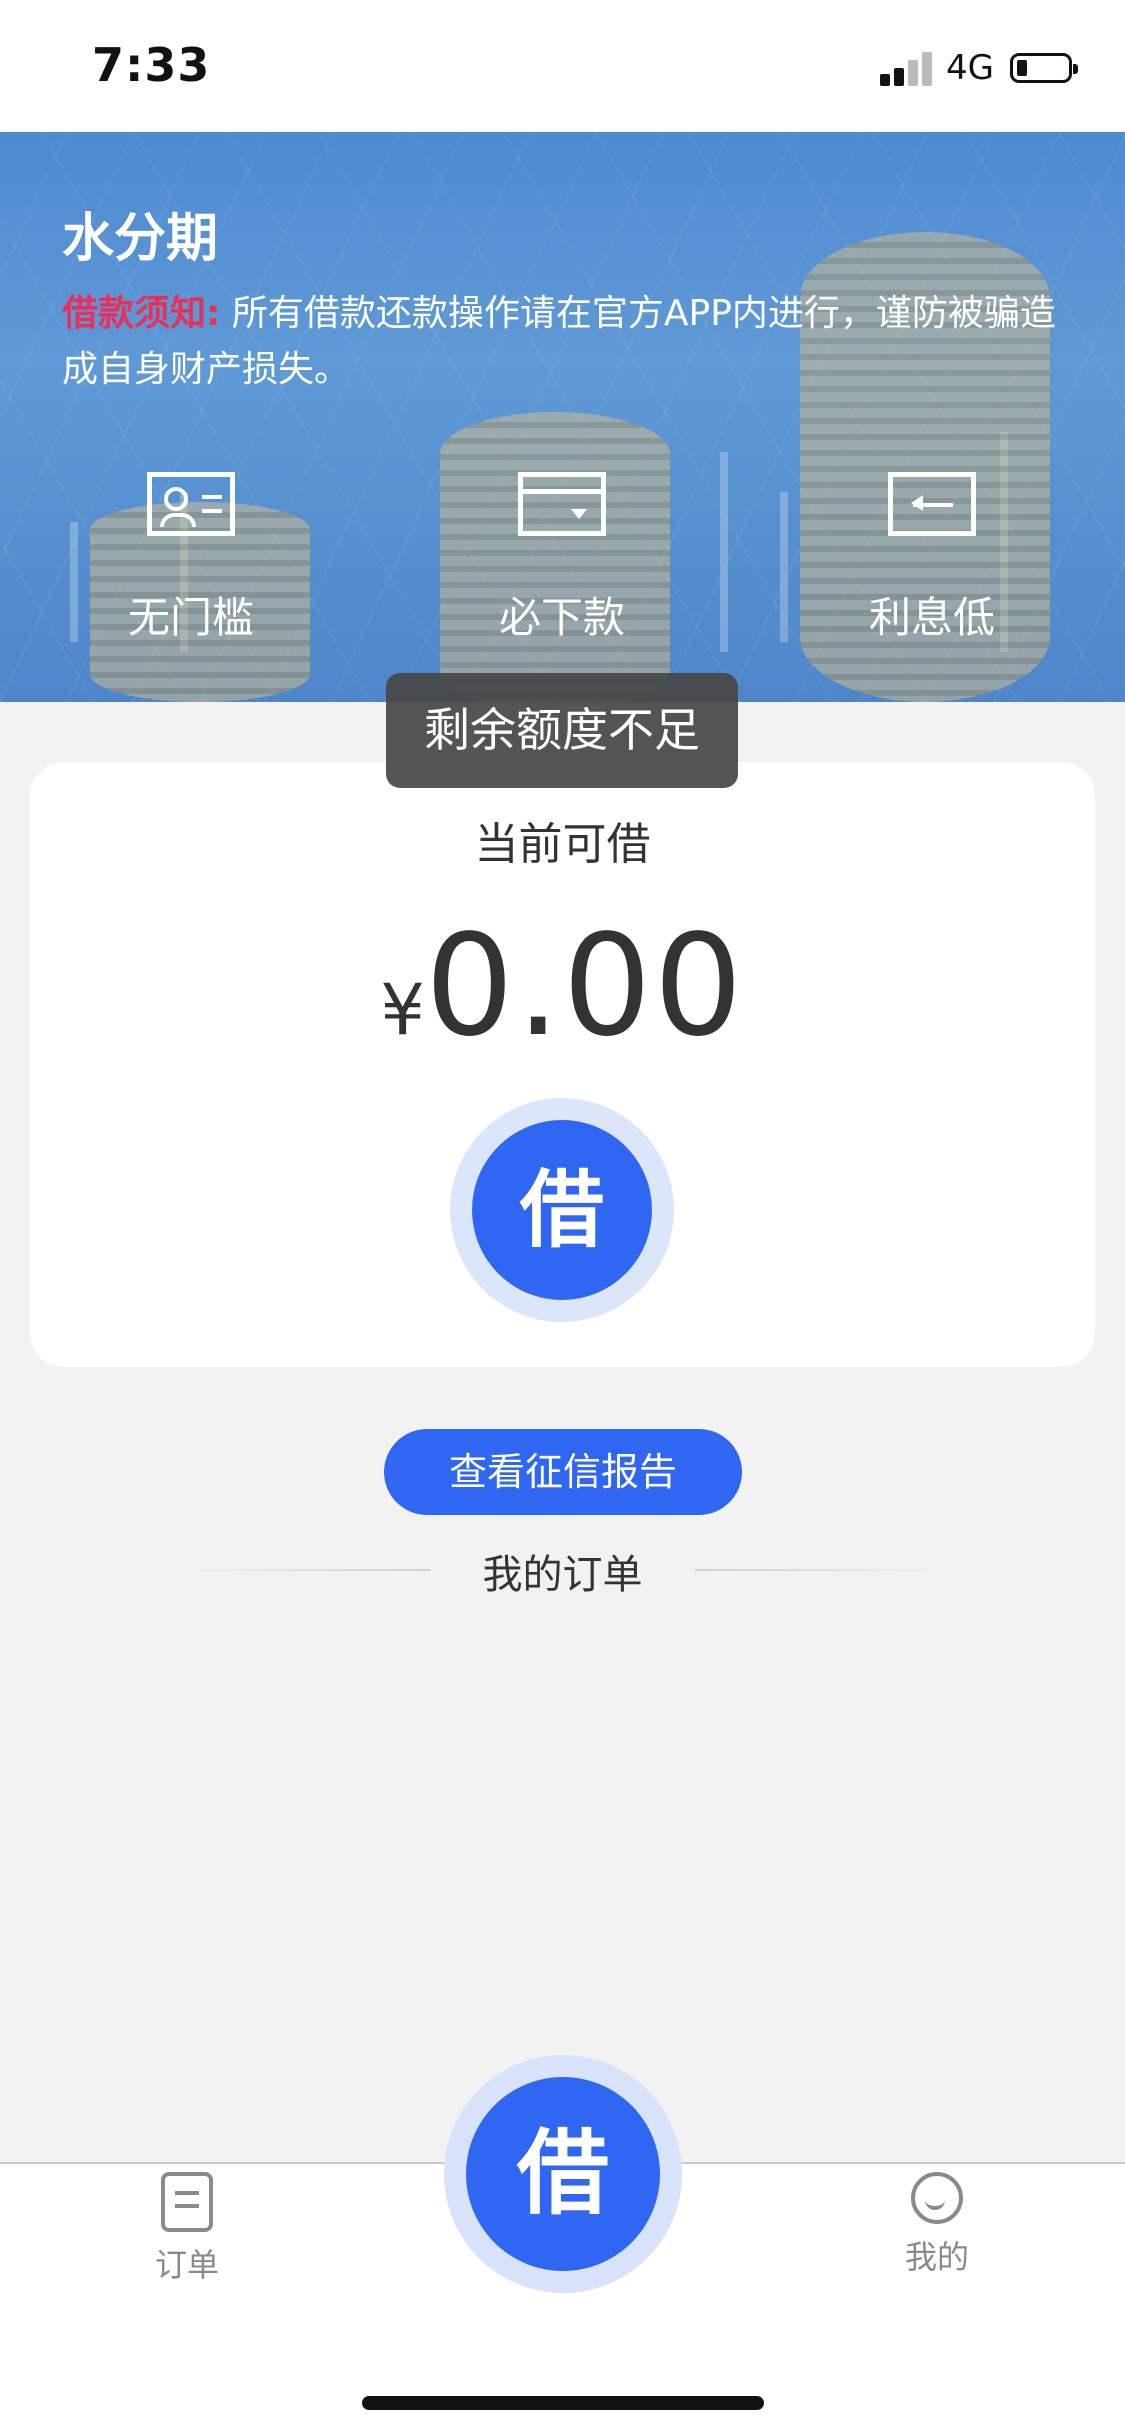  I want to click on signal-icon, so click(906, 69).